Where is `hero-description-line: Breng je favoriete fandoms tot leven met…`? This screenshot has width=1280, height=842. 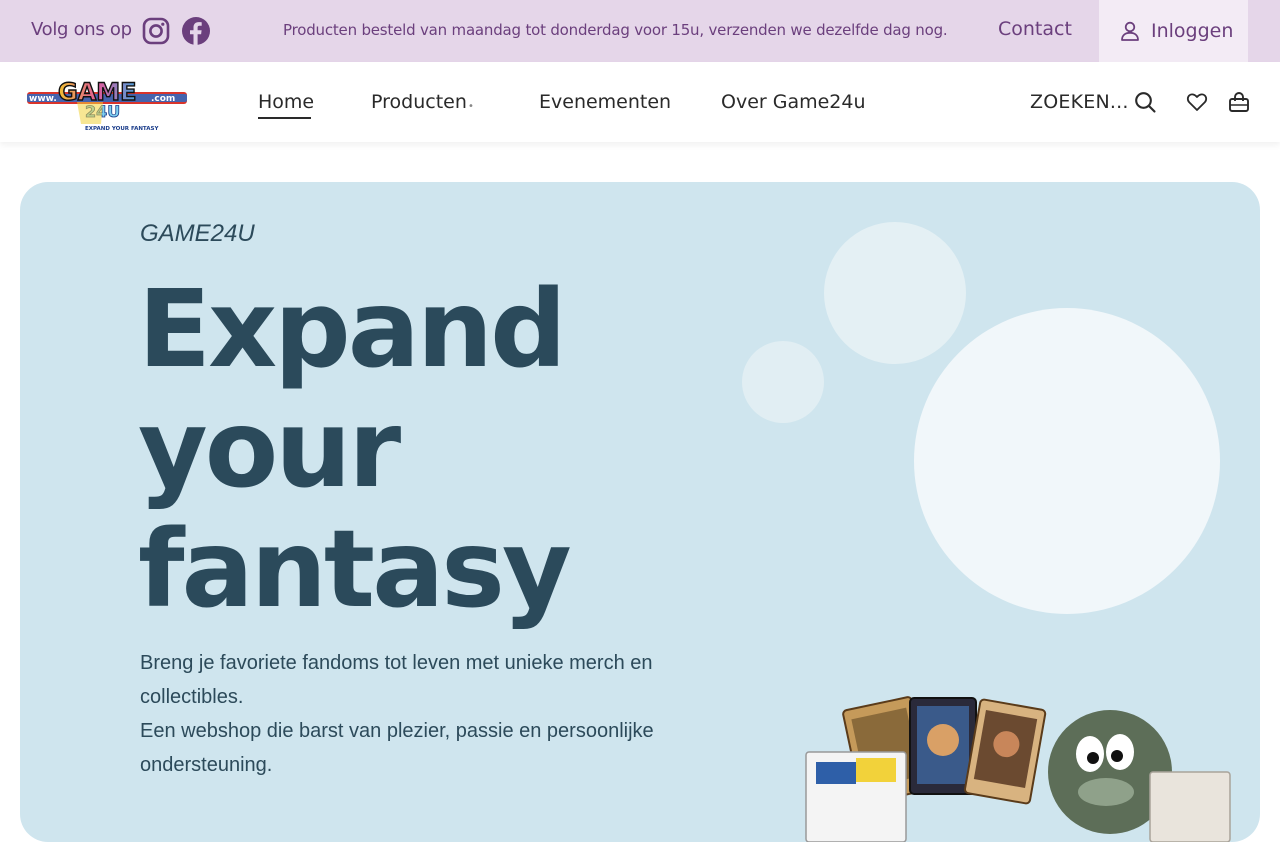
hero-description-line: Breng je favoriete fandoms tot leven met… is located at coordinates (396, 680).